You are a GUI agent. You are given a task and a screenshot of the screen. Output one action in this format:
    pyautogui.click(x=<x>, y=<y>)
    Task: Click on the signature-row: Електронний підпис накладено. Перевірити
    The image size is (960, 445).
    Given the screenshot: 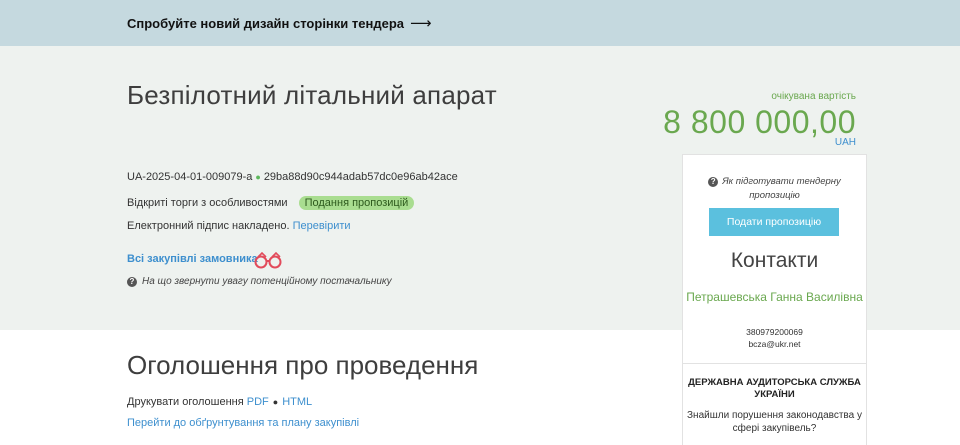 What is the action you would take?
    pyautogui.click(x=239, y=226)
    